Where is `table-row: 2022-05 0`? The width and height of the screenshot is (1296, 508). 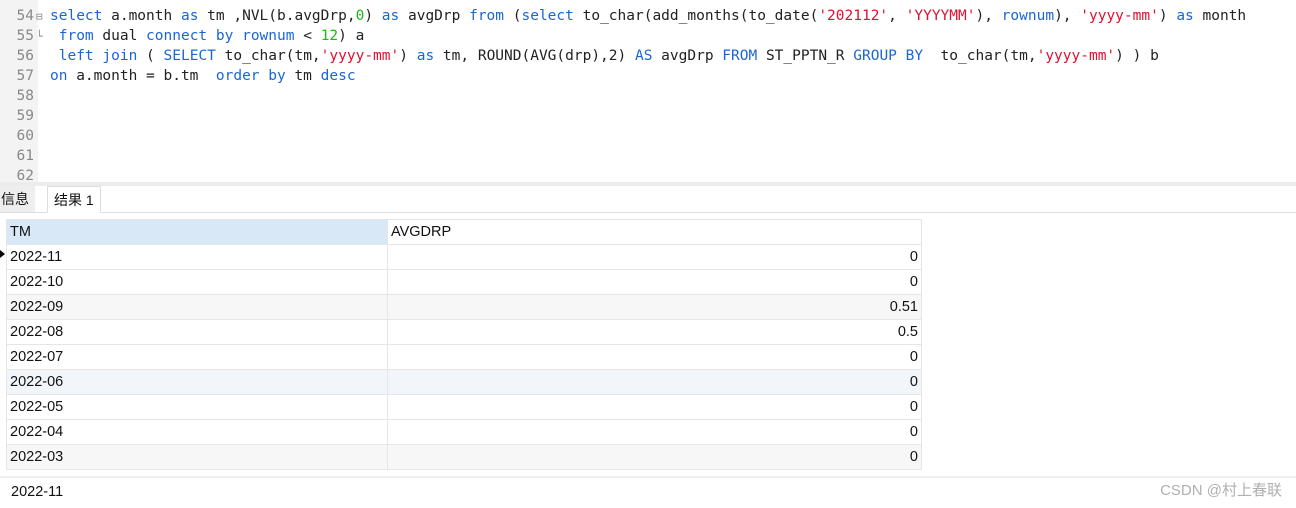 table-row: 2022-05 0 is located at coordinates (464, 407).